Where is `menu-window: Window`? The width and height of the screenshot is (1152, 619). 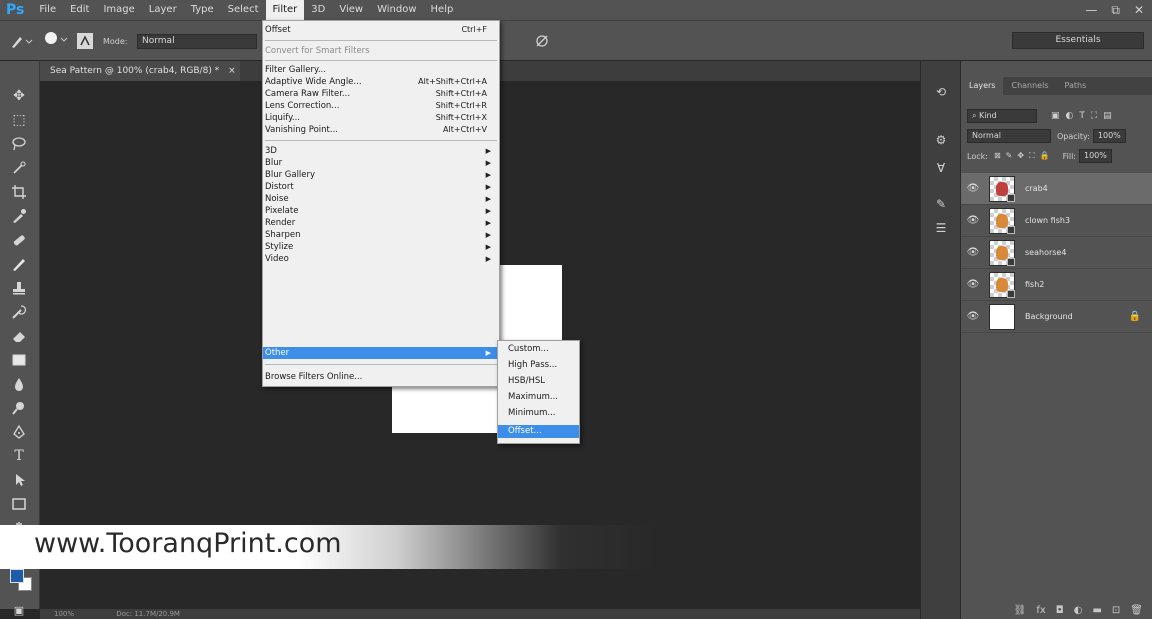 menu-window: Window is located at coordinates (396, 10).